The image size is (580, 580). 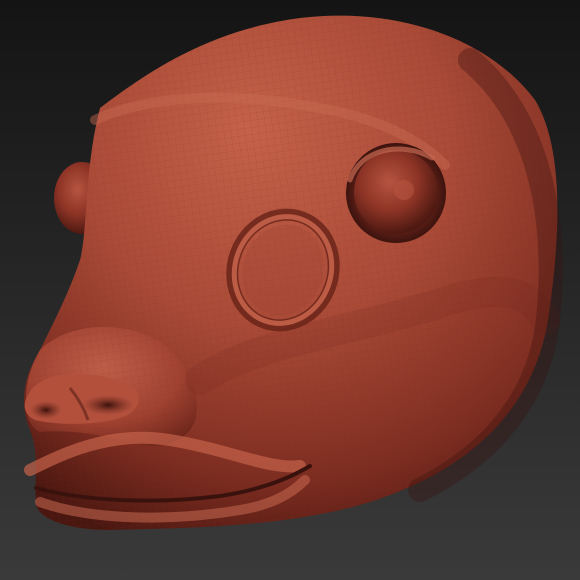 I want to click on eye-pupil-highlight, so click(x=404, y=190).